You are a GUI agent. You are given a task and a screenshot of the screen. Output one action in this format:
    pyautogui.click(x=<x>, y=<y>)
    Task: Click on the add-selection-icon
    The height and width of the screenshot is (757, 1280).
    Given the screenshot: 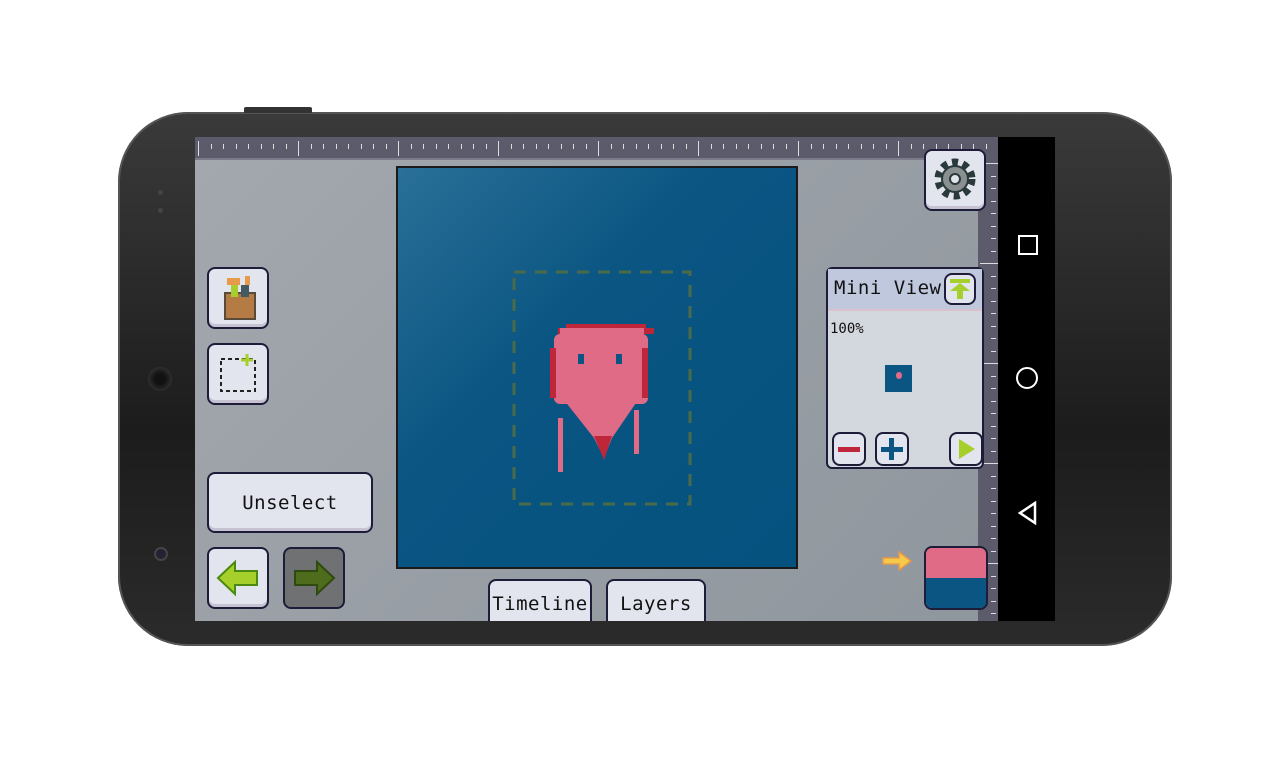 What is the action you would take?
    pyautogui.click(x=238, y=373)
    